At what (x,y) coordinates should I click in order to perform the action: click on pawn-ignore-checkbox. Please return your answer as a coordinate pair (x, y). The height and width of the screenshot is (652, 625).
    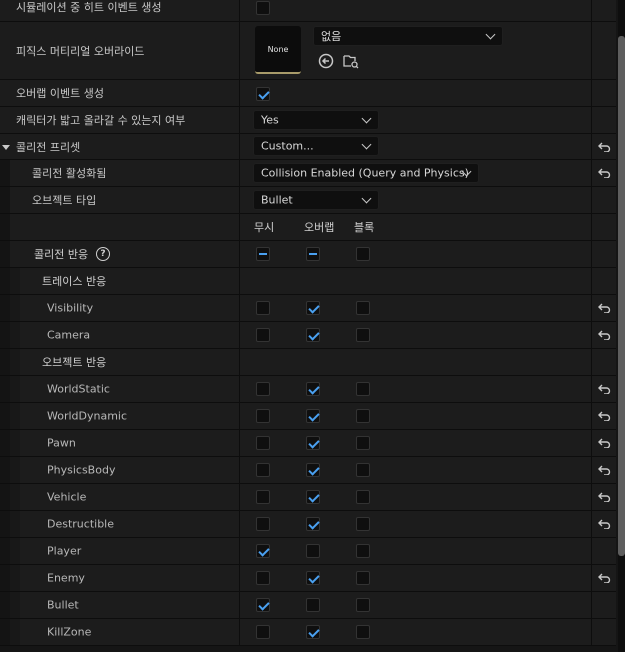
    Looking at the image, I should click on (263, 443).